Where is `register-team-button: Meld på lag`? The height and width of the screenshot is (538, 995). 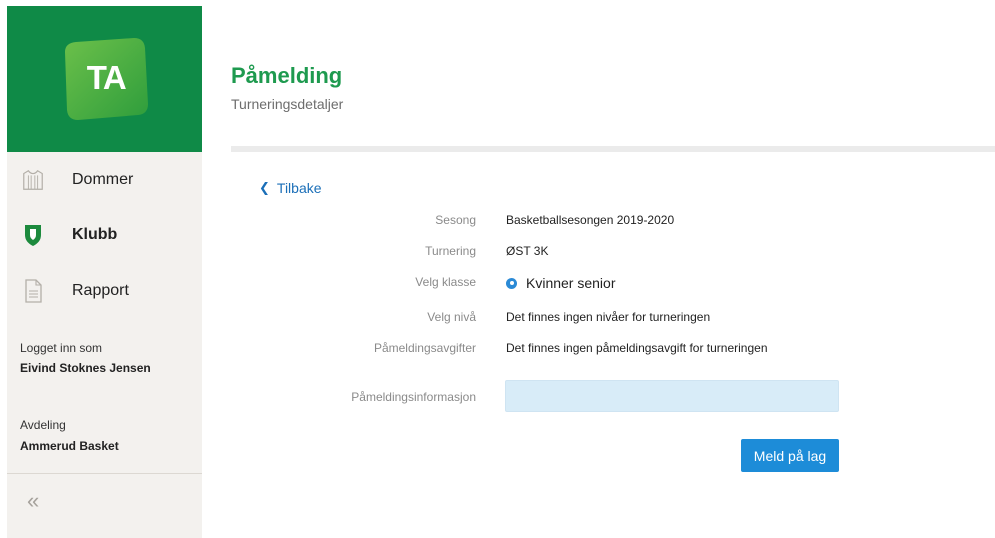 register-team-button: Meld på lag is located at coordinates (790, 455).